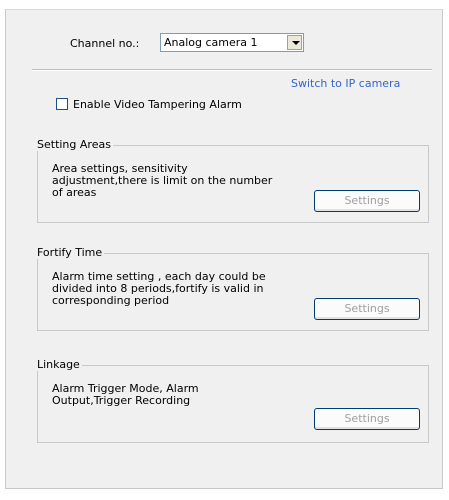  Describe the element at coordinates (232, 70) in the screenshot. I see `divider` at that location.